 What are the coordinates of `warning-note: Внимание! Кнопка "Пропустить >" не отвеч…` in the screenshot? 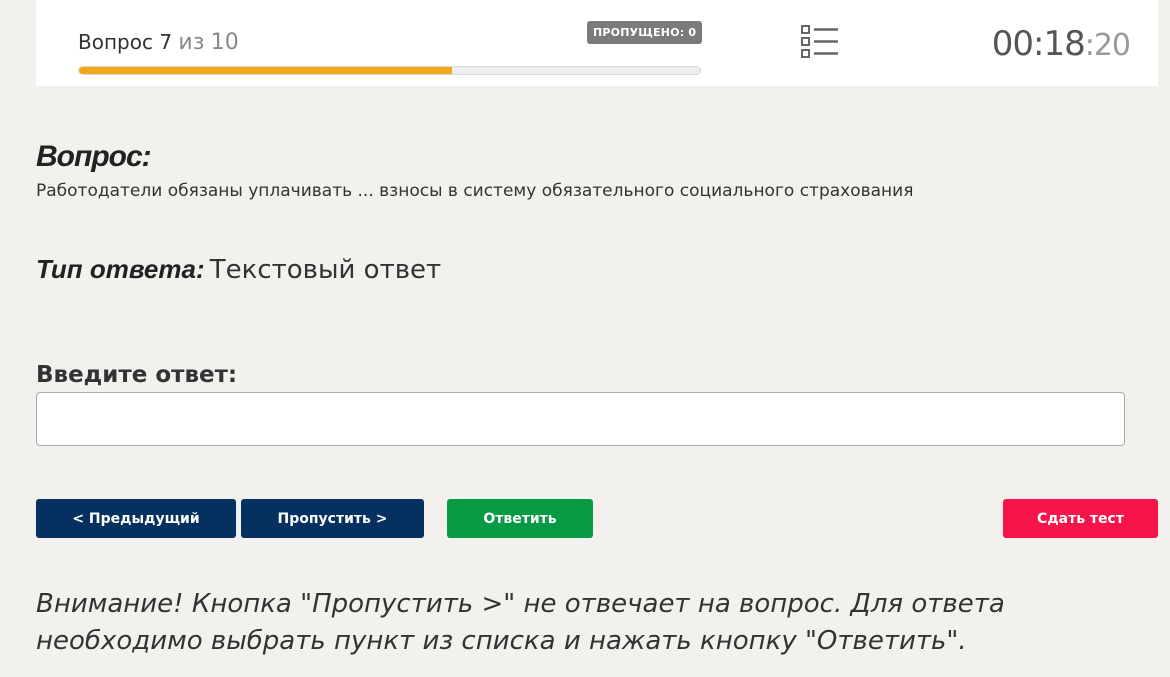 It's located at (591, 623).